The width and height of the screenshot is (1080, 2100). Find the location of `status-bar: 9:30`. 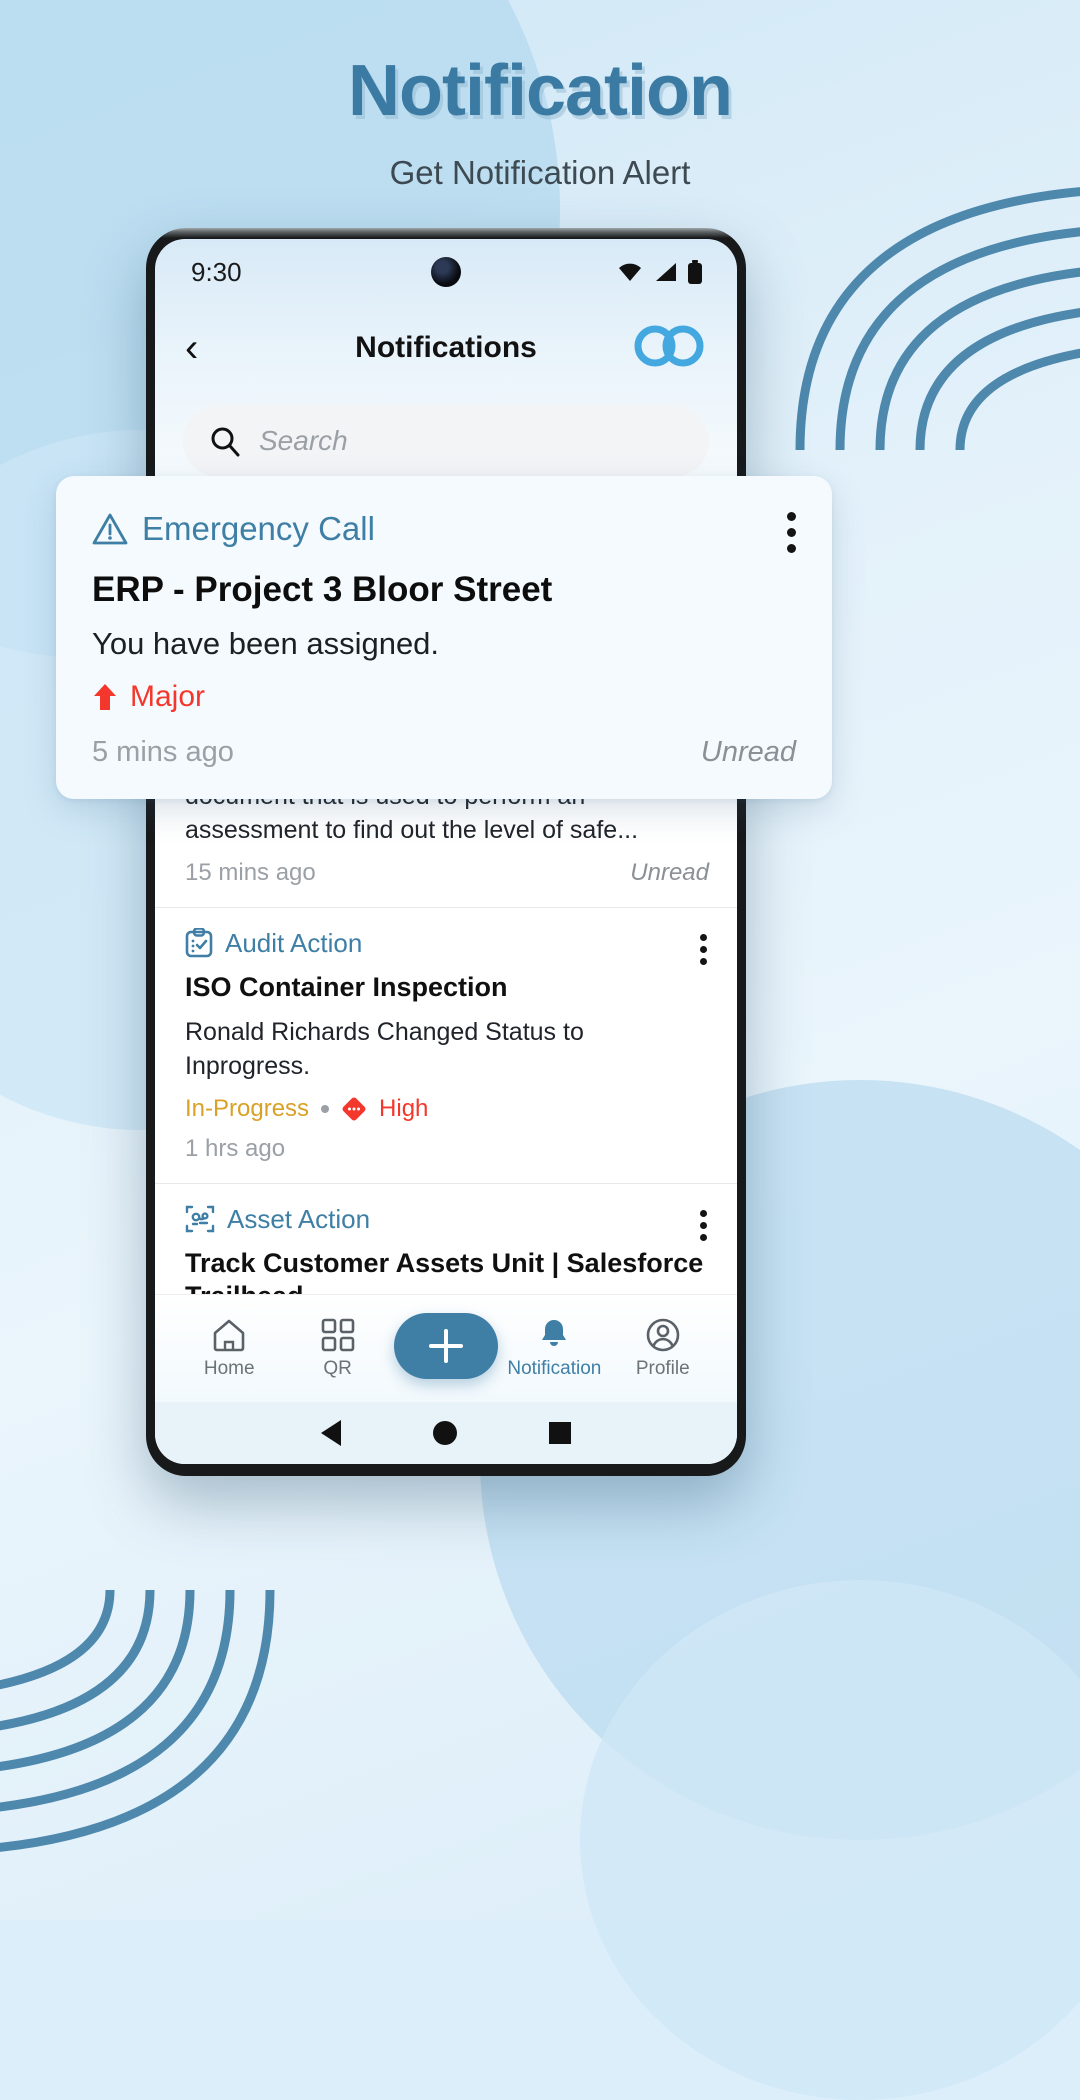

status-bar: 9:30 is located at coordinates (446, 272).